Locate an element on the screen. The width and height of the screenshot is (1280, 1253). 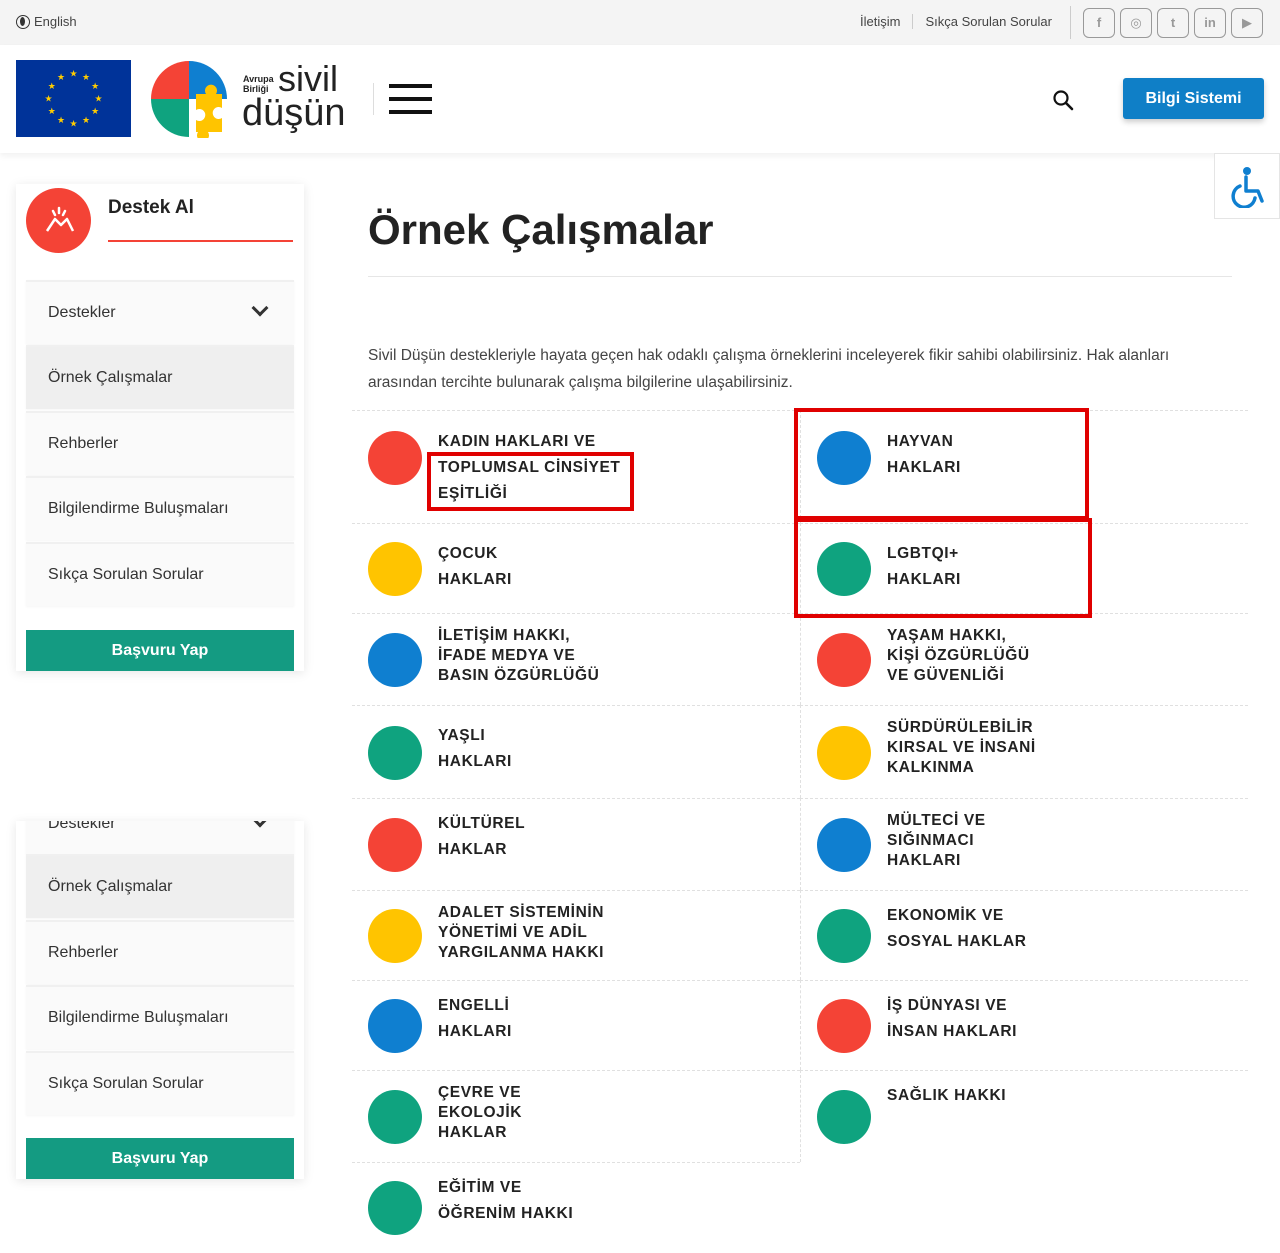
category-label-line: SAĞLIK HAKKI is located at coordinates (947, 1095).